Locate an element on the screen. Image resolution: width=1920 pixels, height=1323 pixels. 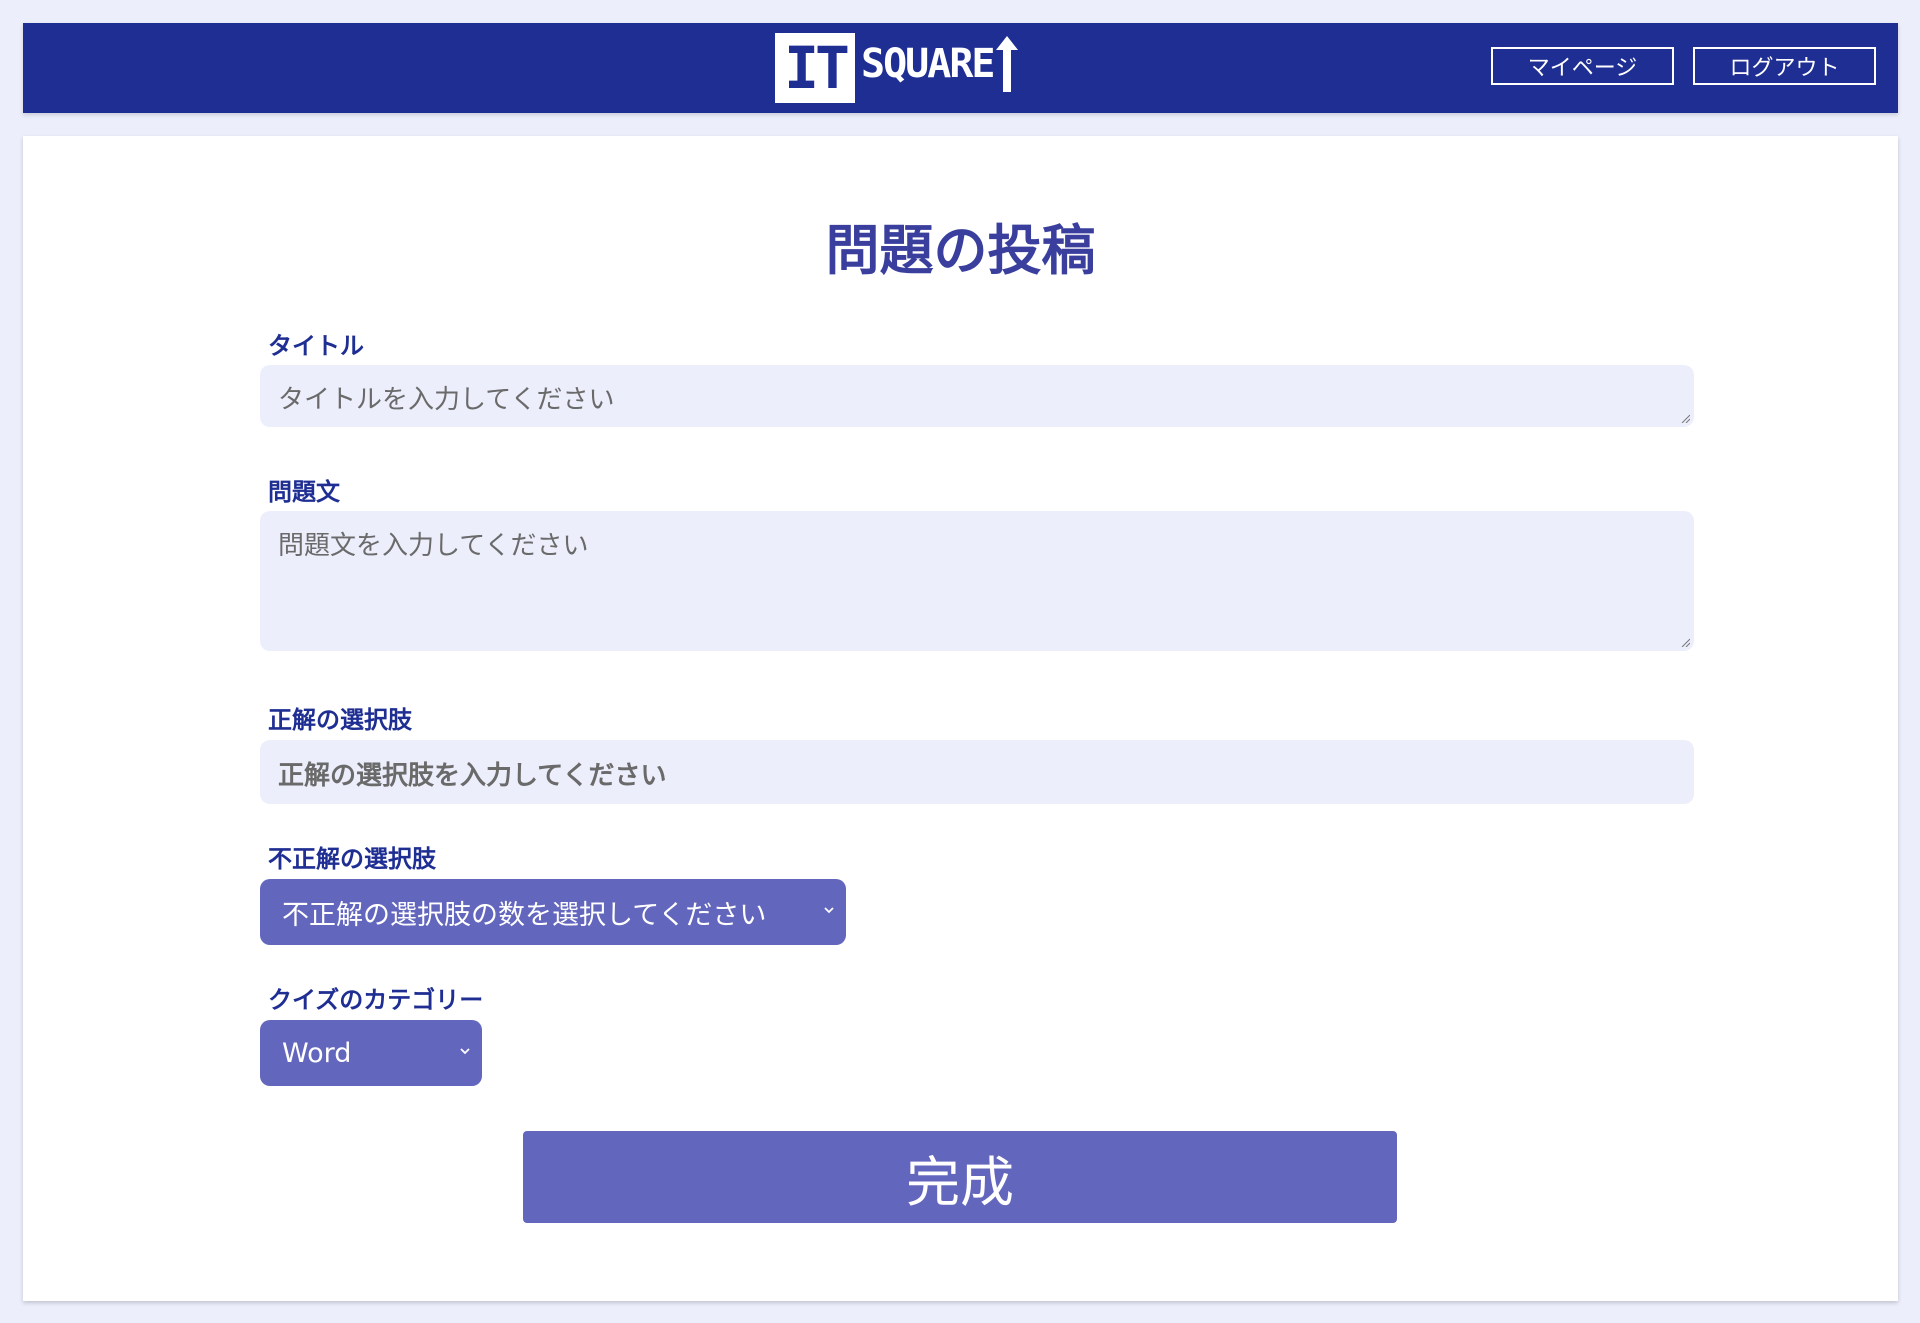
logo-square-text: SQUARE is located at coordinates (928, 64).